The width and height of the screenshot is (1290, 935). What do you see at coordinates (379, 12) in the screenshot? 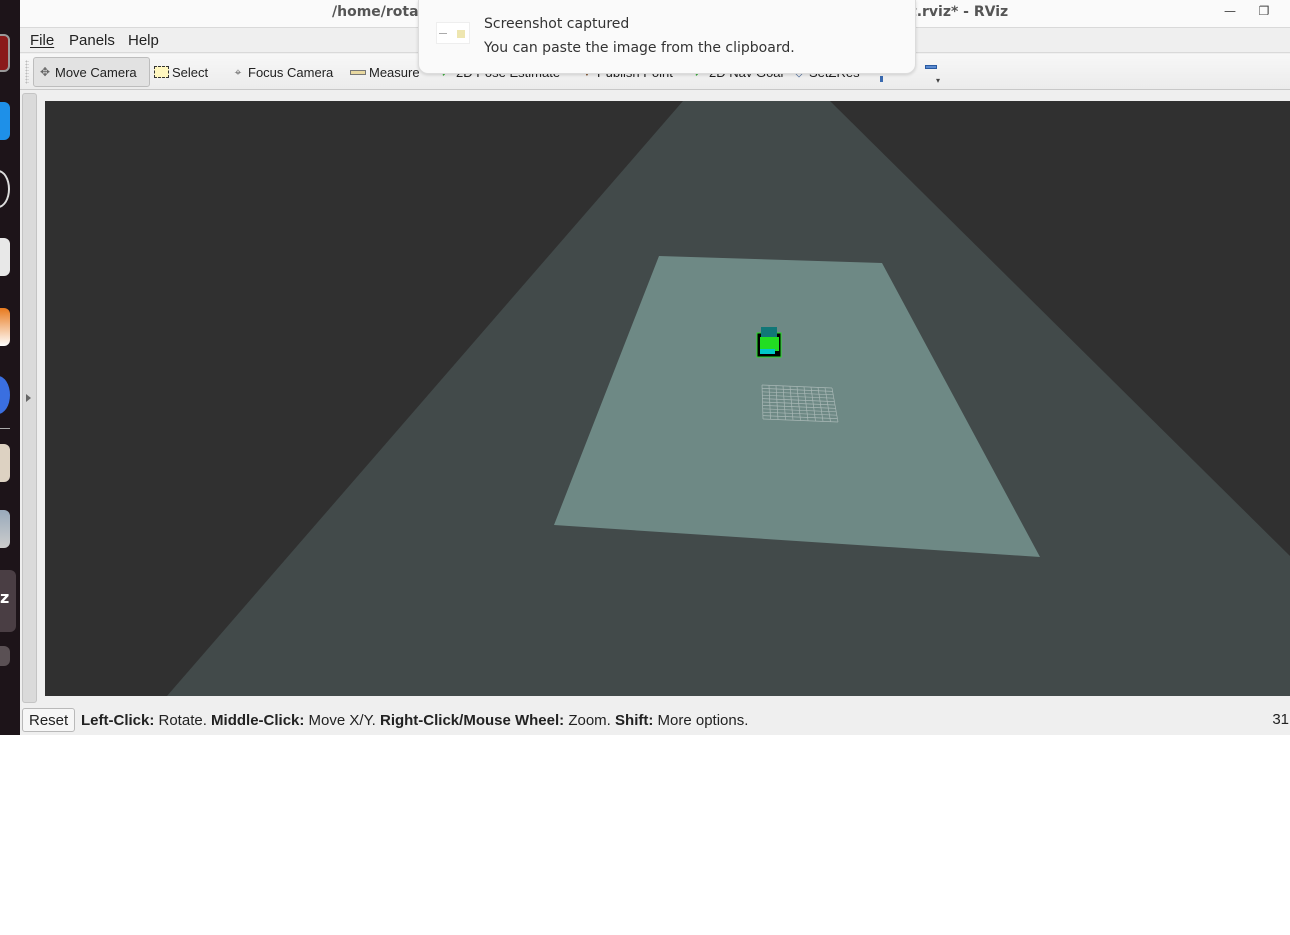
I see `window-title-left: /home/rota_` at bounding box center [379, 12].